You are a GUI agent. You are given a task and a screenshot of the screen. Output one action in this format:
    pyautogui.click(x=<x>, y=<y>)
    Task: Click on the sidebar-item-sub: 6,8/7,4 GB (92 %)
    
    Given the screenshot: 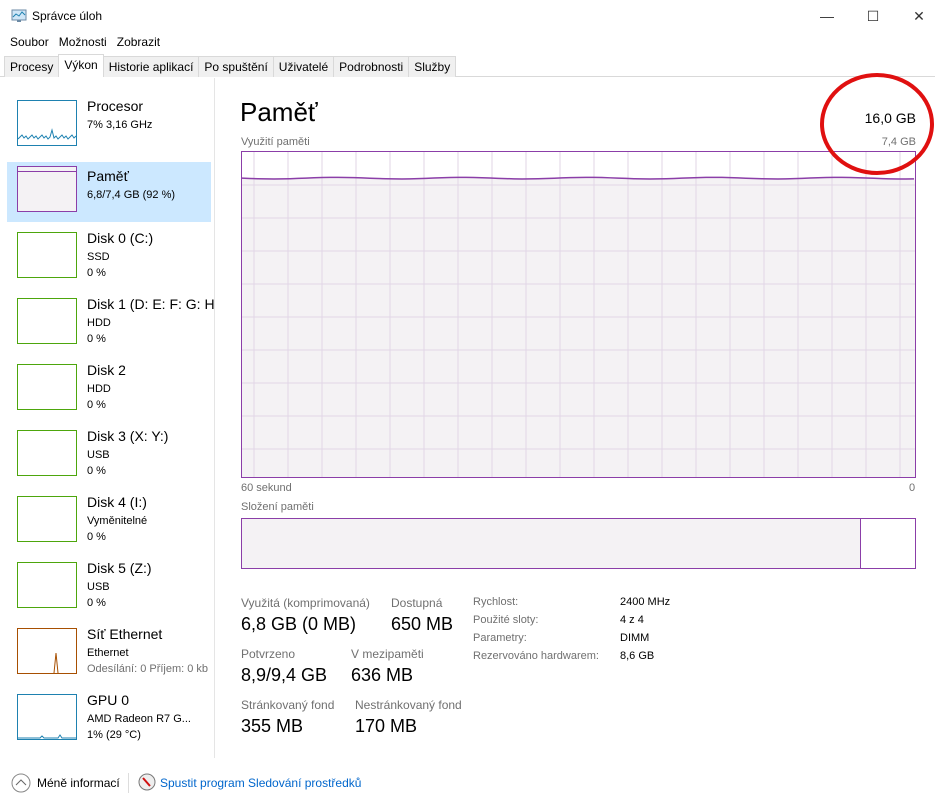 What is the action you would take?
    pyautogui.click(x=131, y=195)
    